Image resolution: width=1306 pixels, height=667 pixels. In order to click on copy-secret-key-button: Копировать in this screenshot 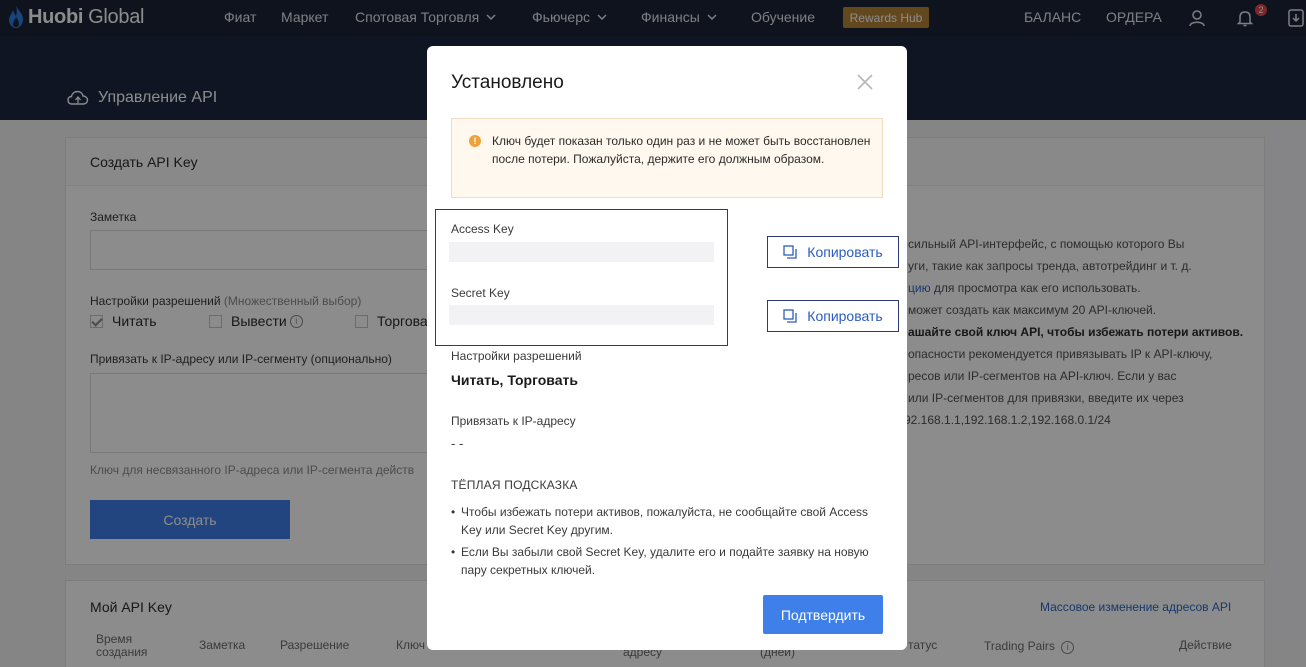, I will do `click(833, 316)`.